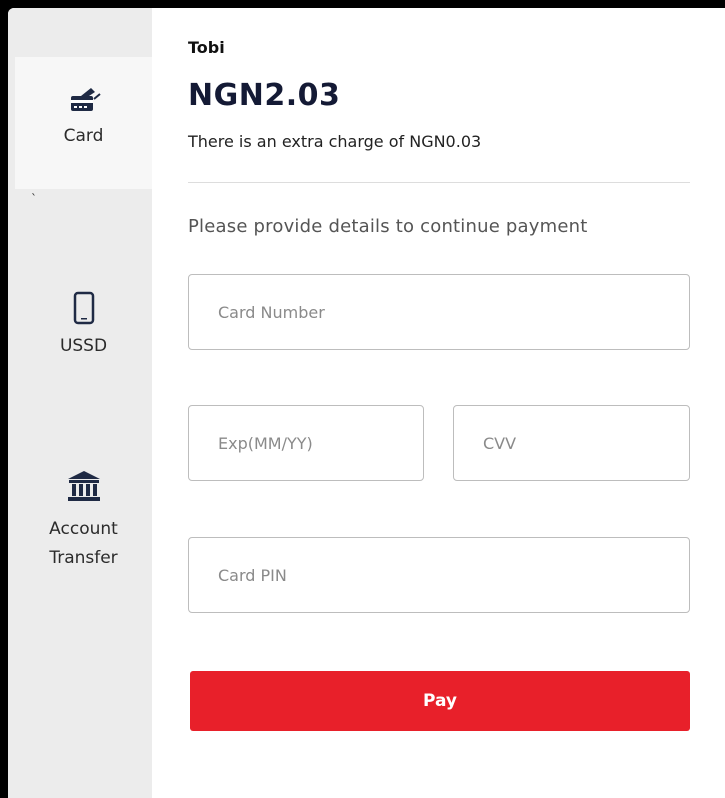  What do you see at coordinates (83, 123) in the screenshot?
I see `sidebar-item-card: Card` at bounding box center [83, 123].